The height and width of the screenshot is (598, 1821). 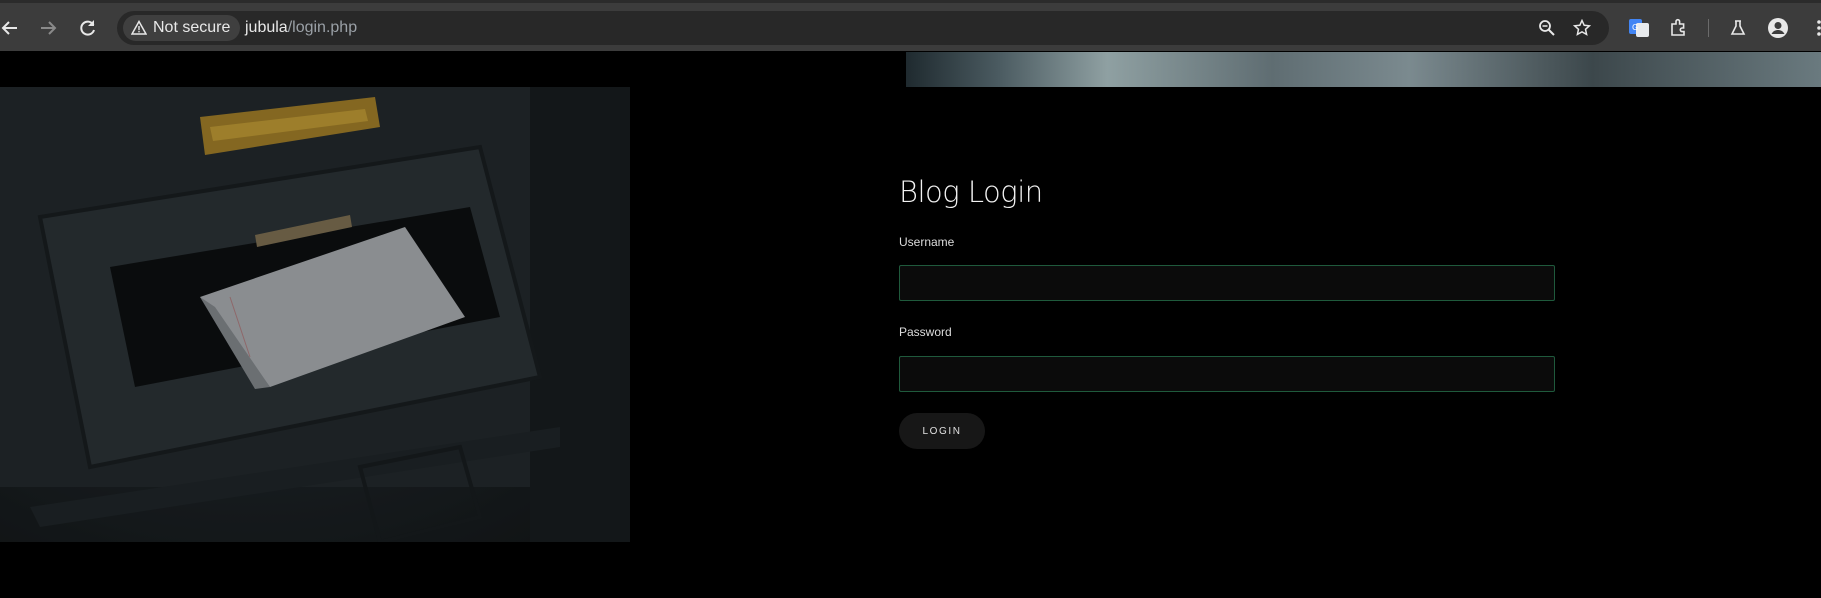 I want to click on zoom-icon, so click(x=1547, y=28).